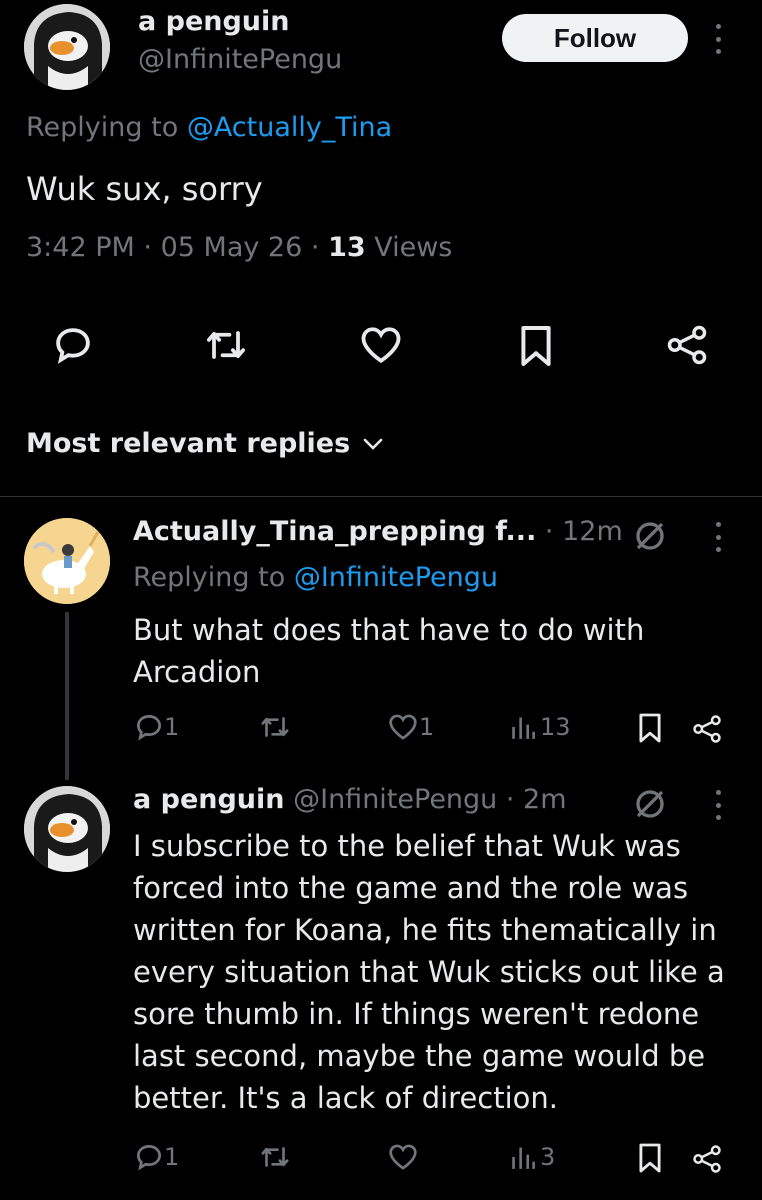 The height and width of the screenshot is (1200, 762). What do you see at coordinates (346, 1098) in the screenshot?
I see `reply-text-line: better. It's a lack of direction.` at bounding box center [346, 1098].